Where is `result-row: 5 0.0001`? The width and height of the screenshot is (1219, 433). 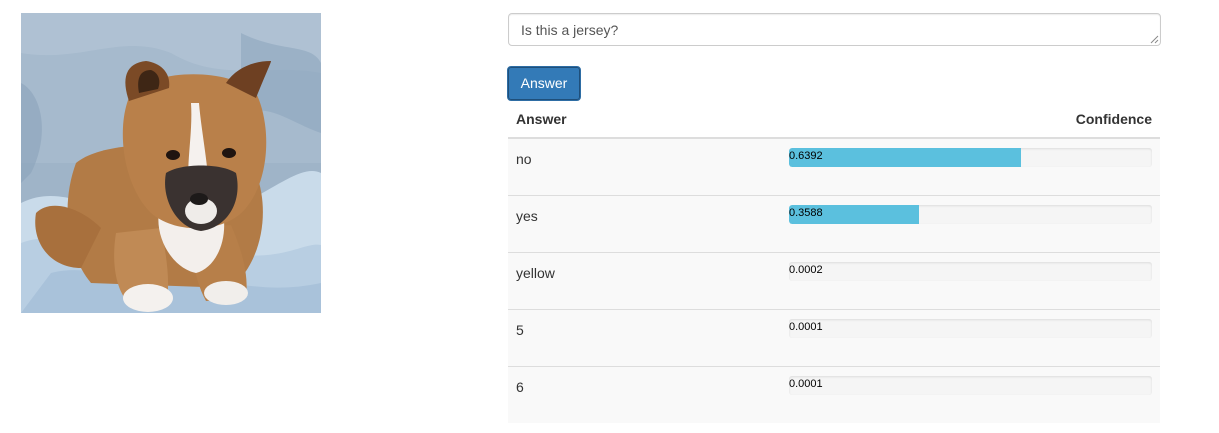 result-row: 5 0.0001 is located at coordinates (834, 337).